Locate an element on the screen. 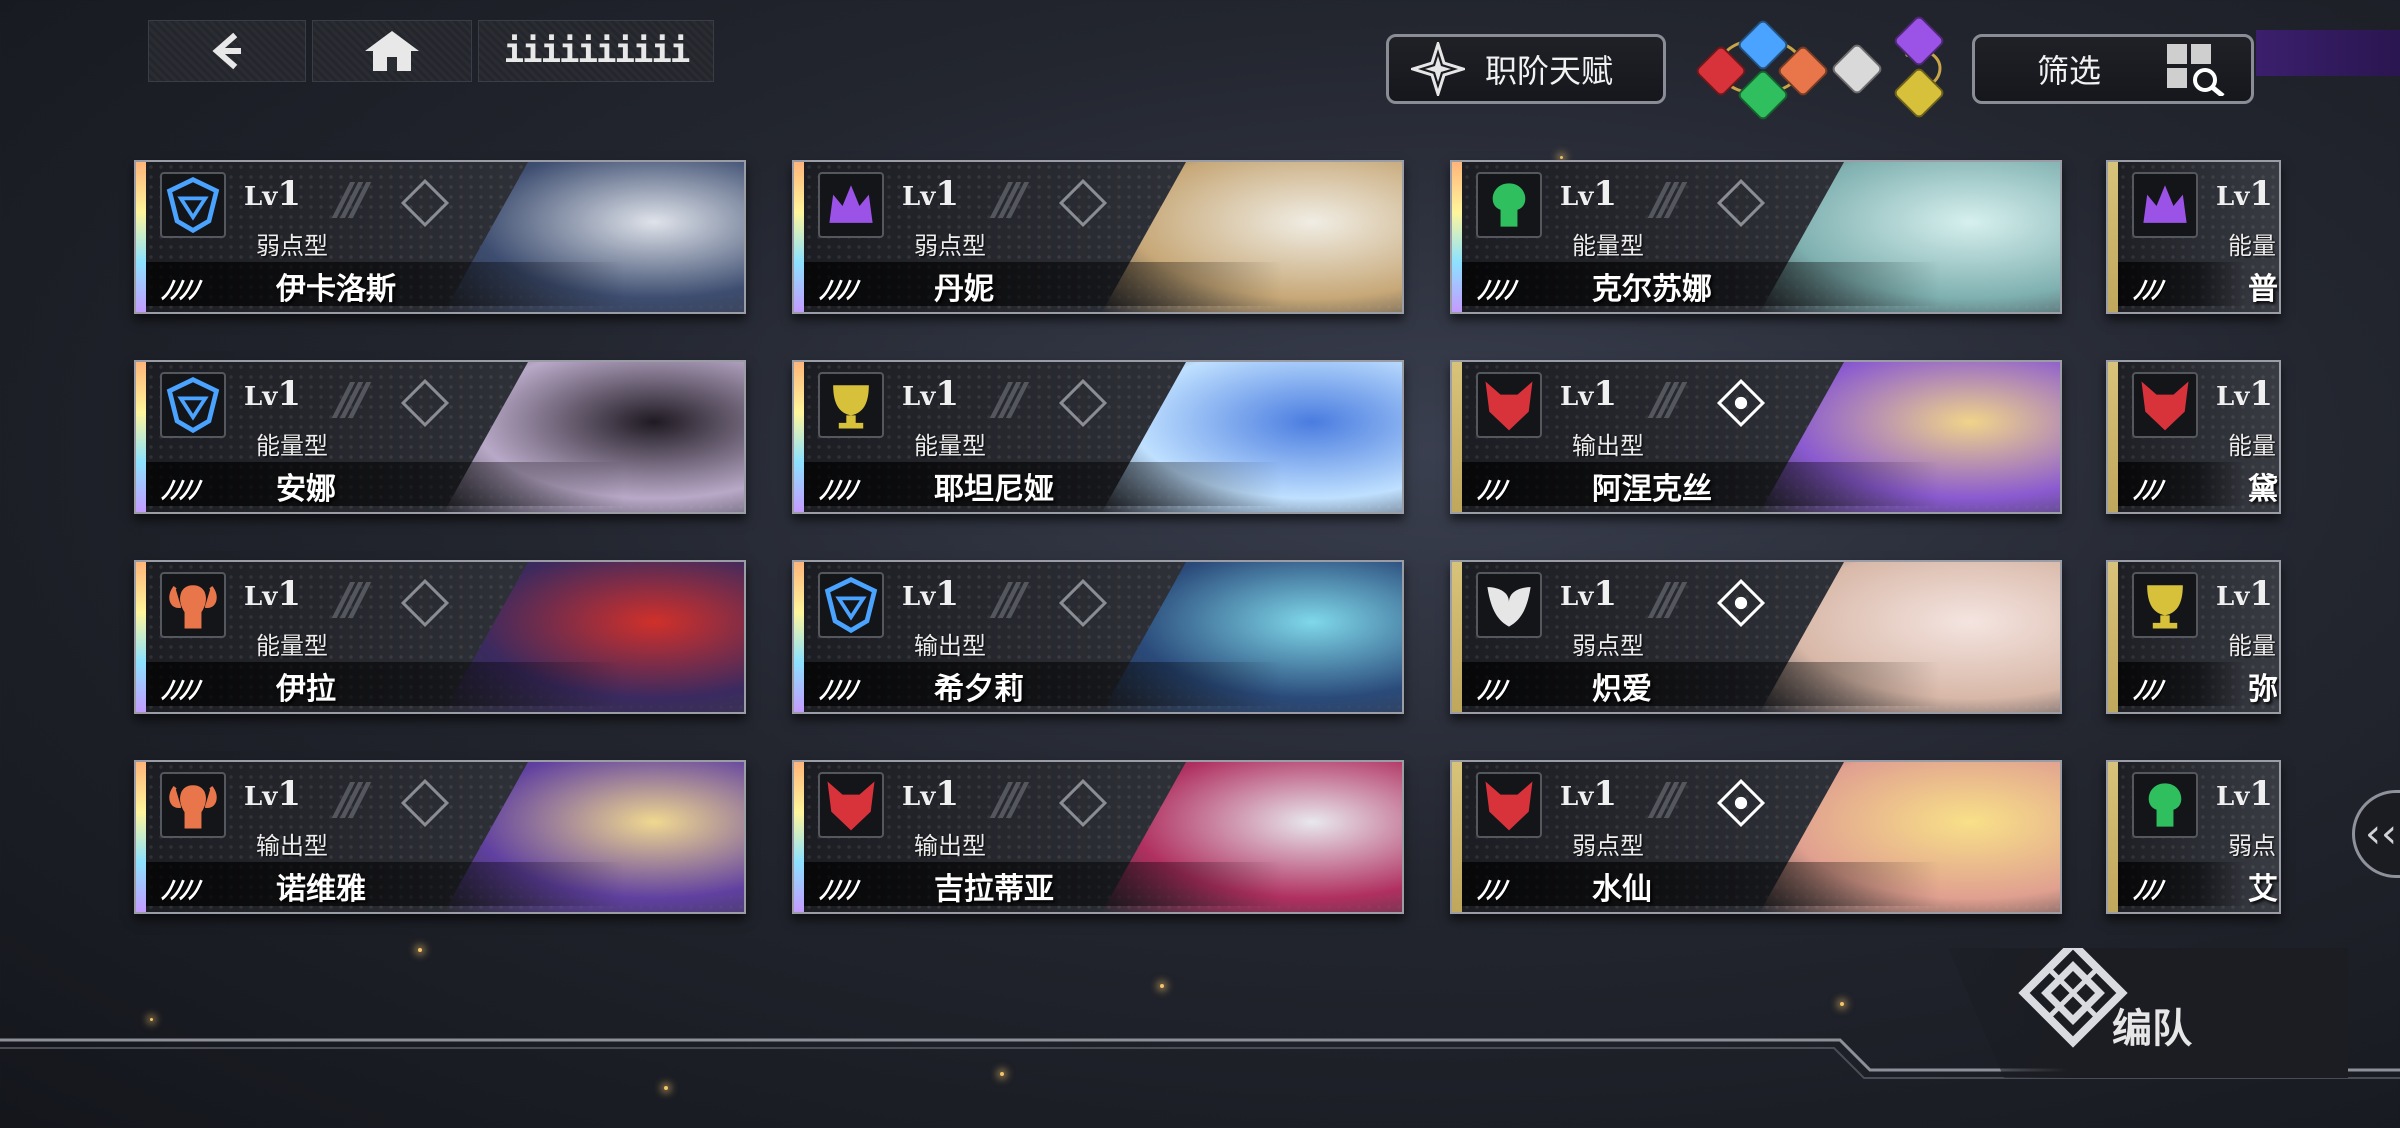 This screenshot has height=1128, width=2400. character-card: Lv1 输出型 /// ﾉﾉﾉﾉ 希夕莉 is located at coordinates (1098, 637).